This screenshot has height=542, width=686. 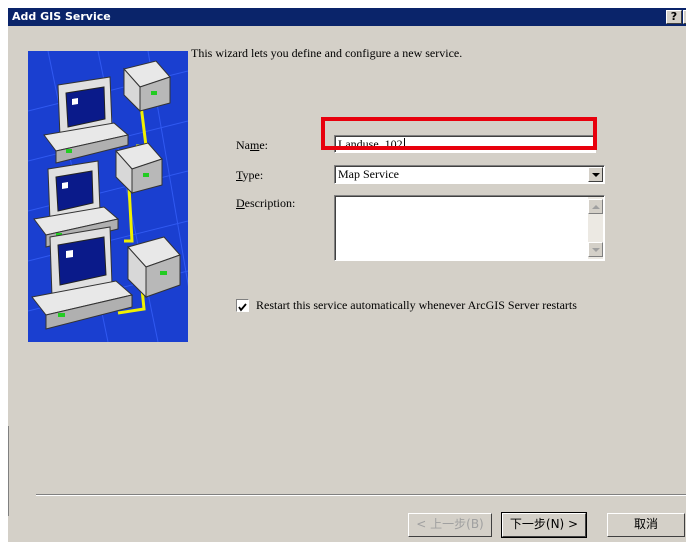 What do you see at coordinates (108, 196) in the screenshot?
I see `networked-computers-illustration` at bounding box center [108, 196].